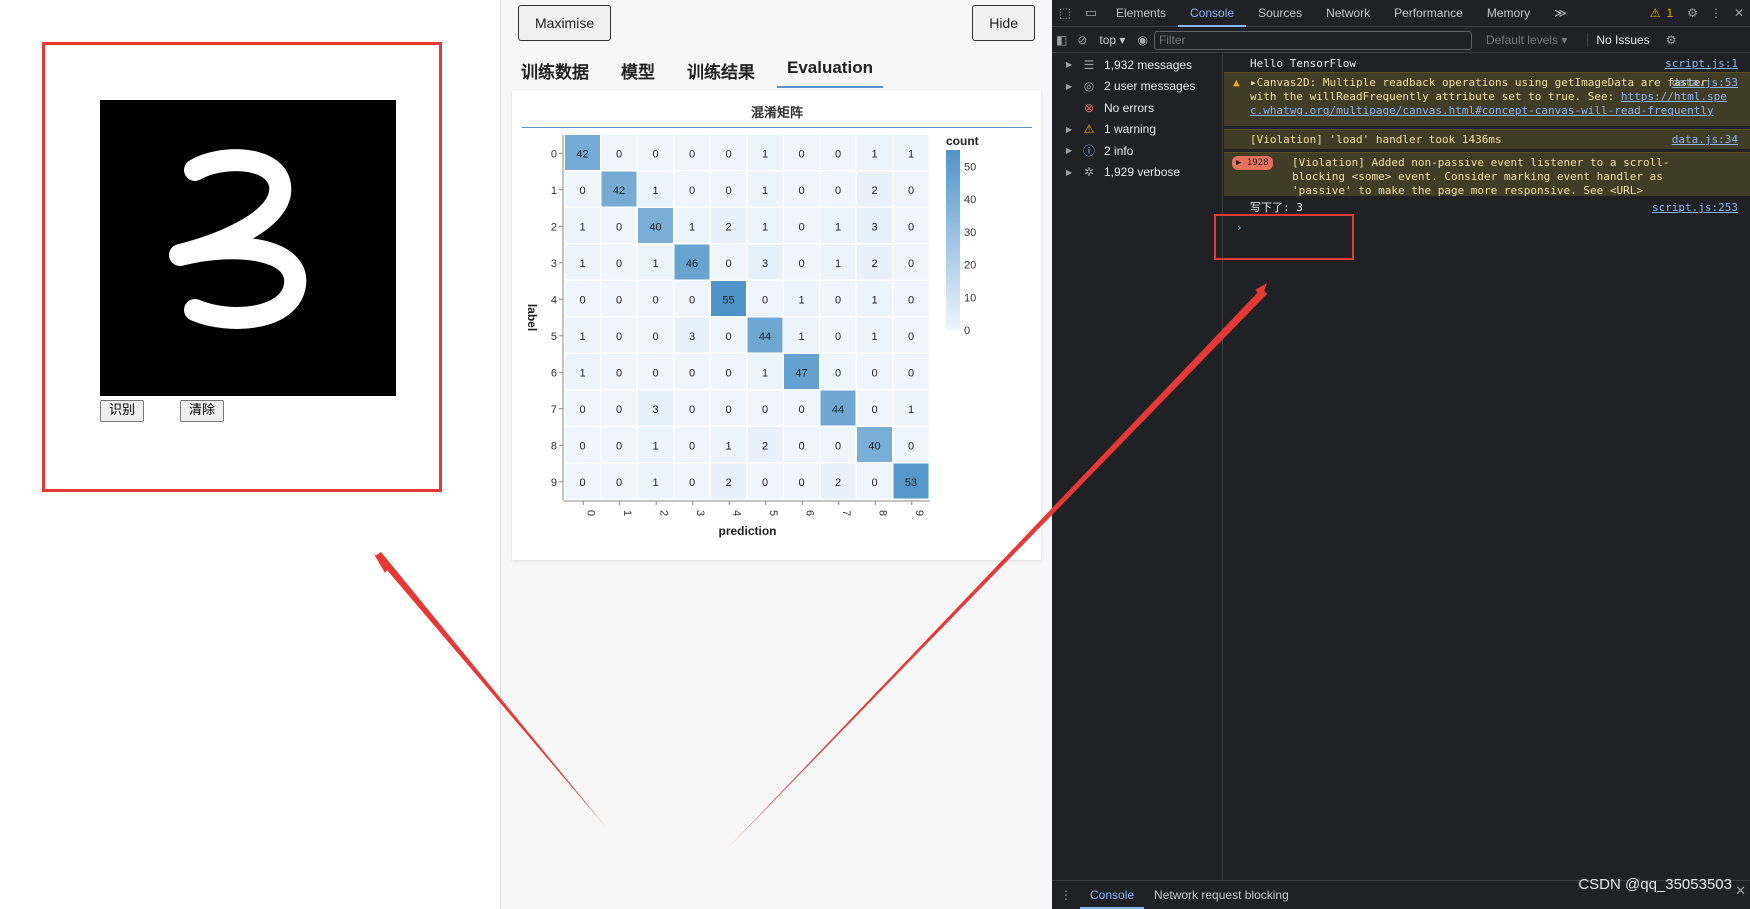 This screenshot has width=1750, height=909. Describe the element at coordinates (874, 227) in the screenshot. I see `cell-value-label: 3` at that location.